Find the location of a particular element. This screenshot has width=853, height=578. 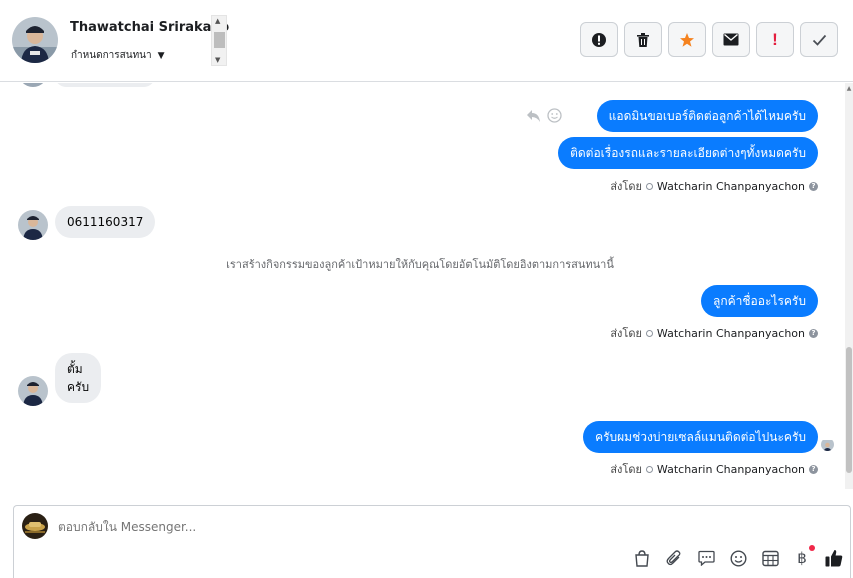

check-icon is located at coordinates (819, 40).